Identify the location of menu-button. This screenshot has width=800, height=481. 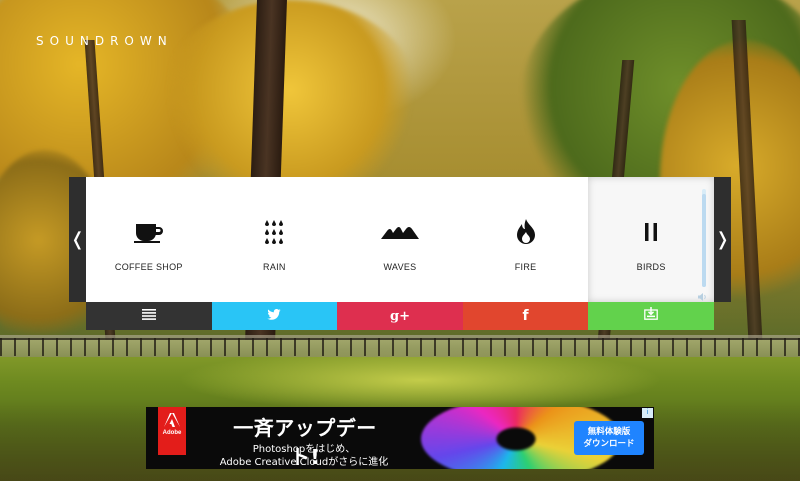
(149, 316).